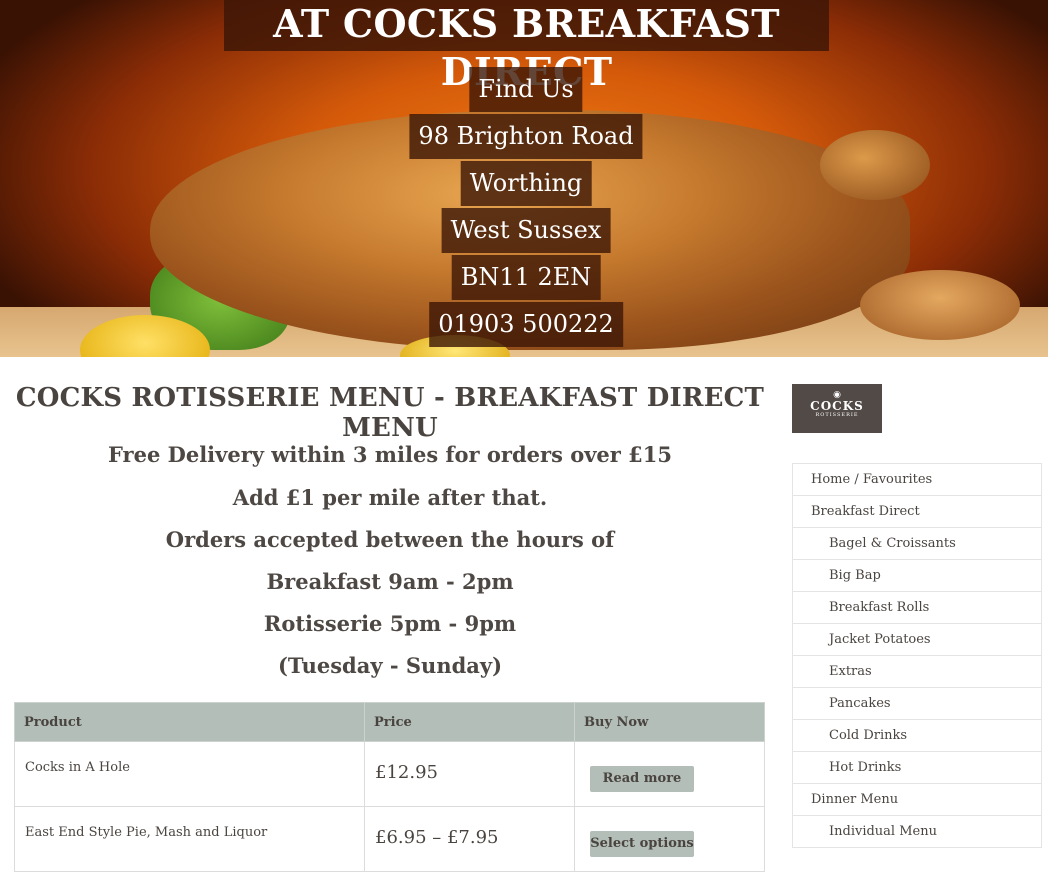 Image resolution: width=1048 pixels, height=872 pixels. What do you see at coordinates (526, 47) in the screenshot?
I see `site-title: AT COCKS BREAKFAST DIRECT` at bounding box center [526, 47].